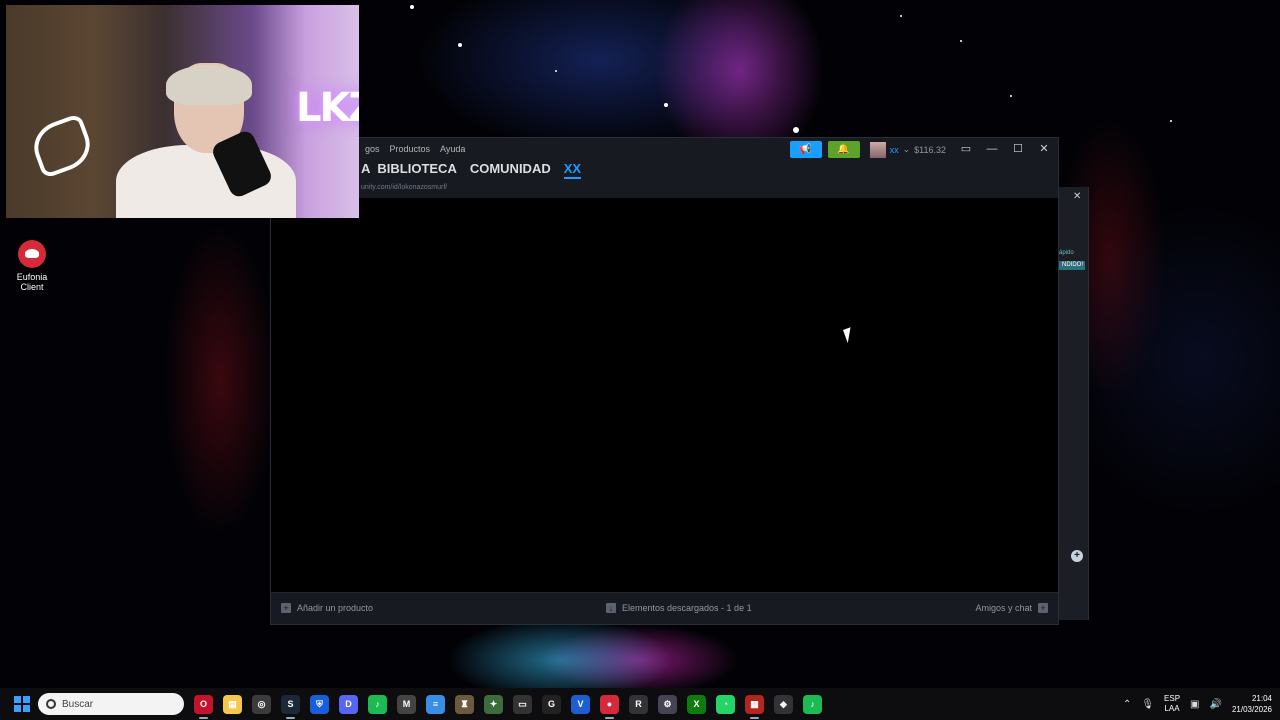  Describe the element at coordinates (377, 704) in the screenshot. I see `taskbar-app-spotify-icon: ♪` at that location.